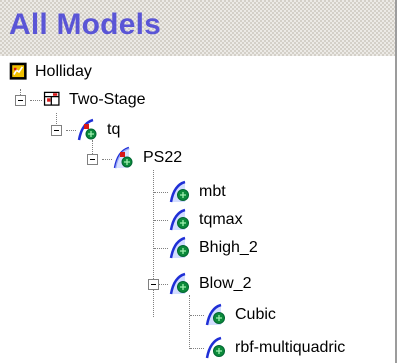  What do you see at coordinates (225, 283) in the screenshot?
I see `tree-node-label: Blow_2` at bounding box center [225, 283].